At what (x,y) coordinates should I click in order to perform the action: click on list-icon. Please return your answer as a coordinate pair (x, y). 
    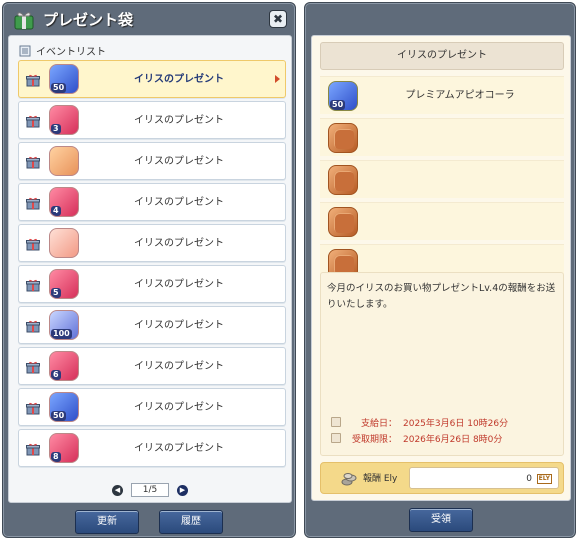
    Looking at the image, I should click on (25, 50).